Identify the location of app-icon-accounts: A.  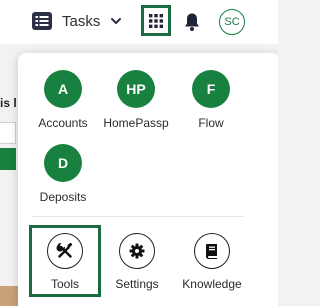
(63, 89).